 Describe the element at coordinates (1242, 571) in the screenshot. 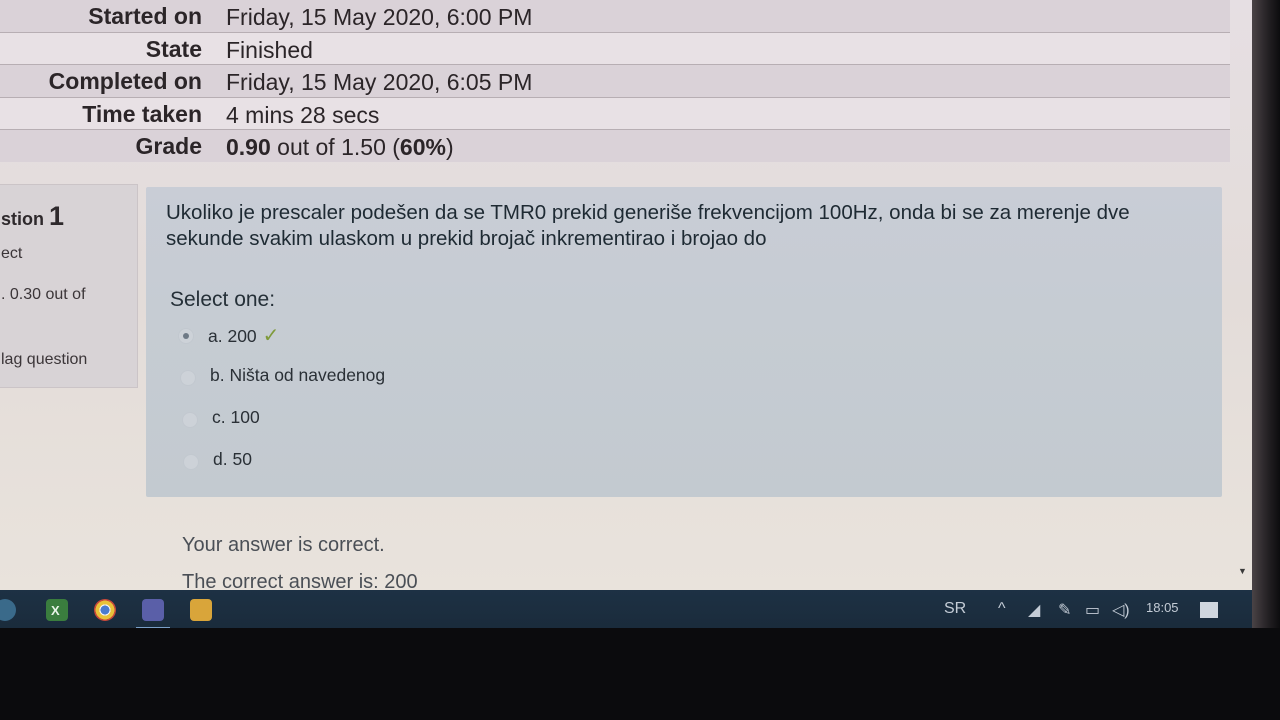

I see `scroll-down-arrow-icon: ▼` at that location.